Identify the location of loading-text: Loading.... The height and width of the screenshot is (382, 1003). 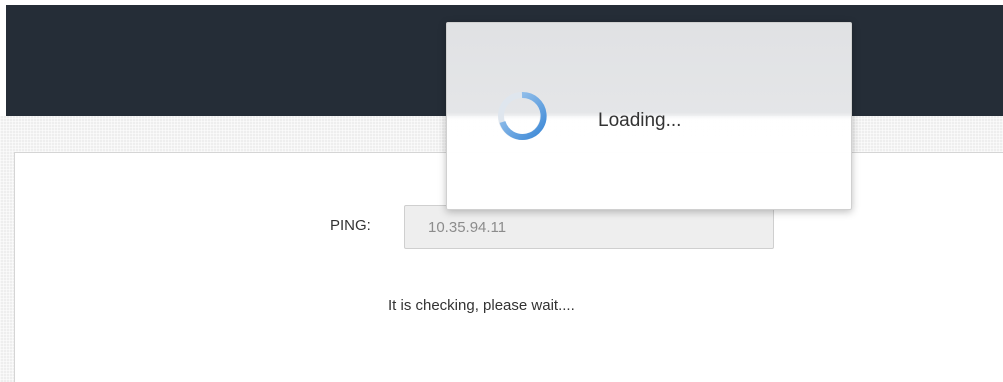
(640, 120).